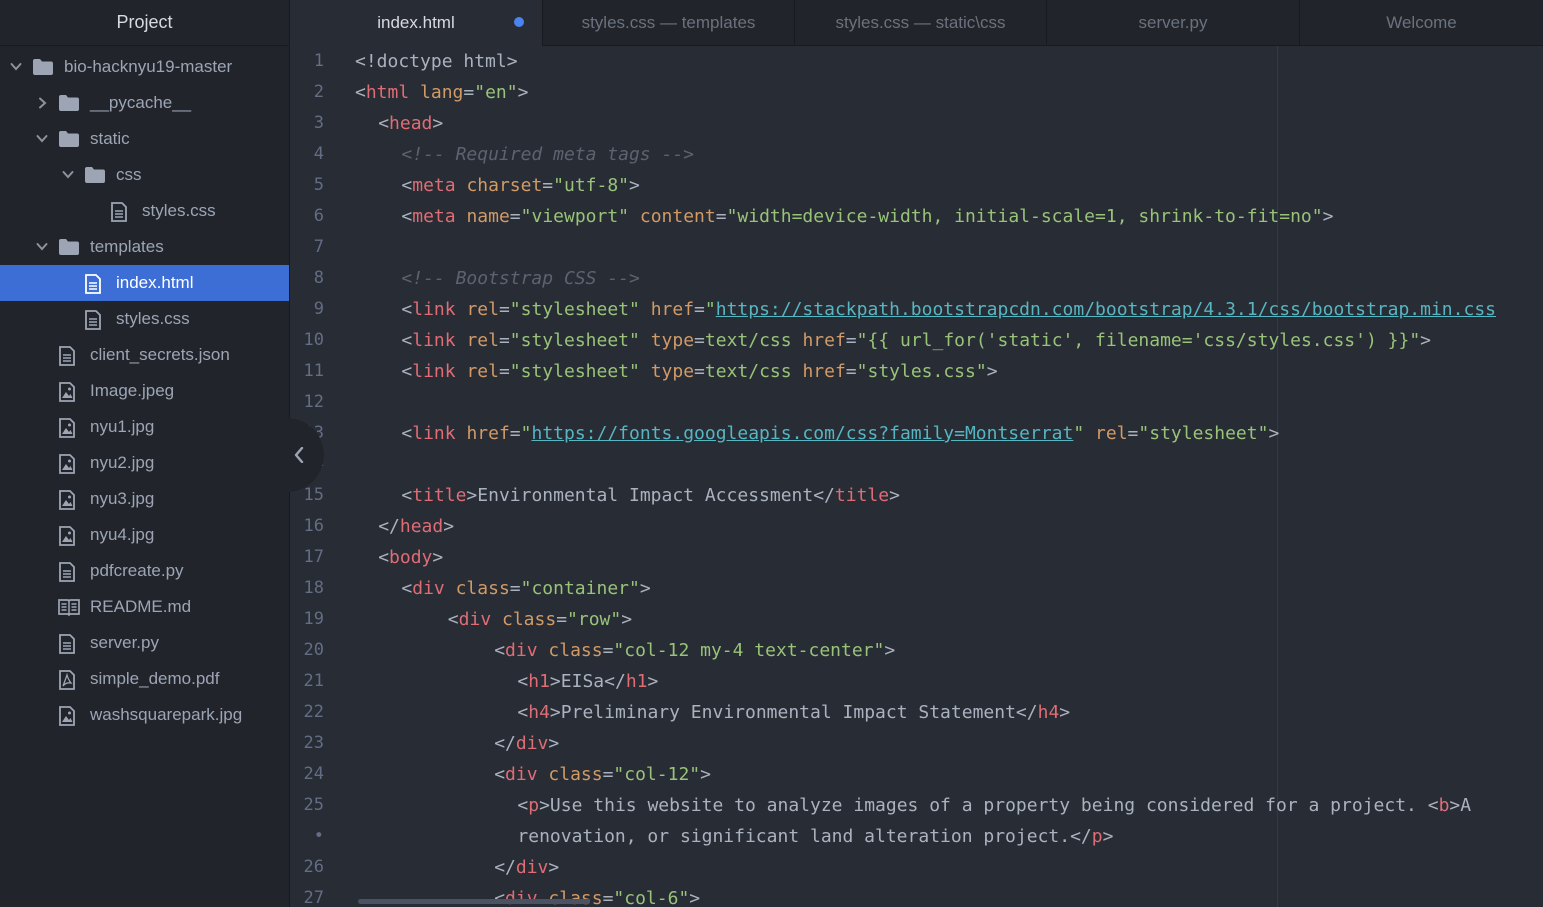 The image size is (1543, 907). Describe the element at coordinates (313, 402) in the screenshot. I see `line-number: 12` at that location.